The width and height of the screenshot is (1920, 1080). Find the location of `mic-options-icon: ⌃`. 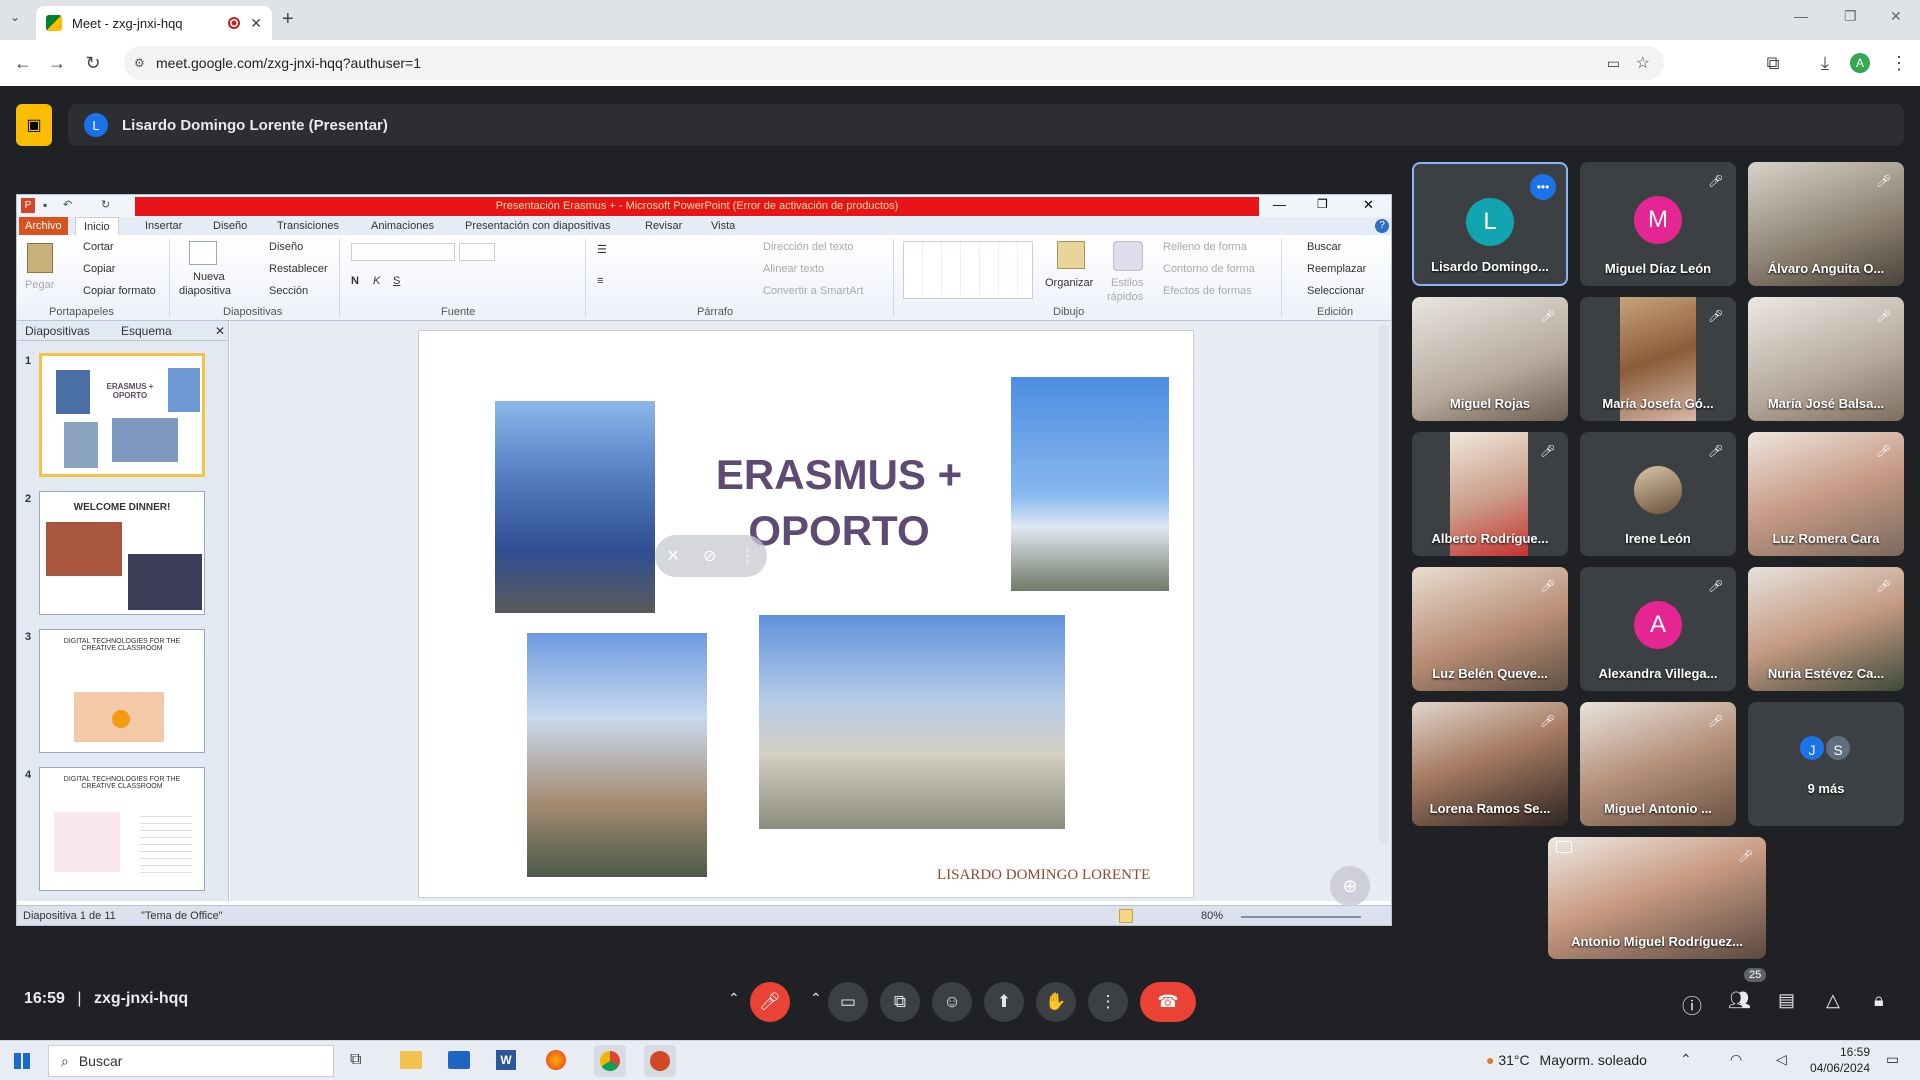

mic-options-icon: ⌃ is located at coordinates (734, 998).